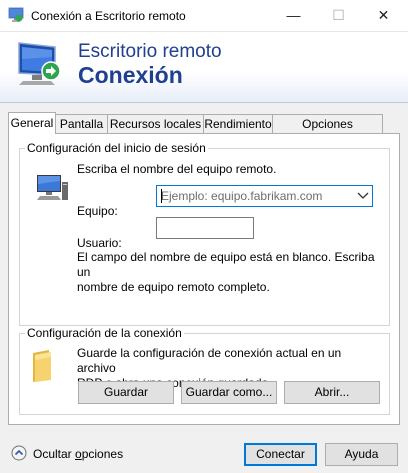 This screenshot has height=473, width=408. What do you see at coordinates (130, 75) in the screenshot?
I see `header-title-line2: Conexión` at bounding box center [130, 75].